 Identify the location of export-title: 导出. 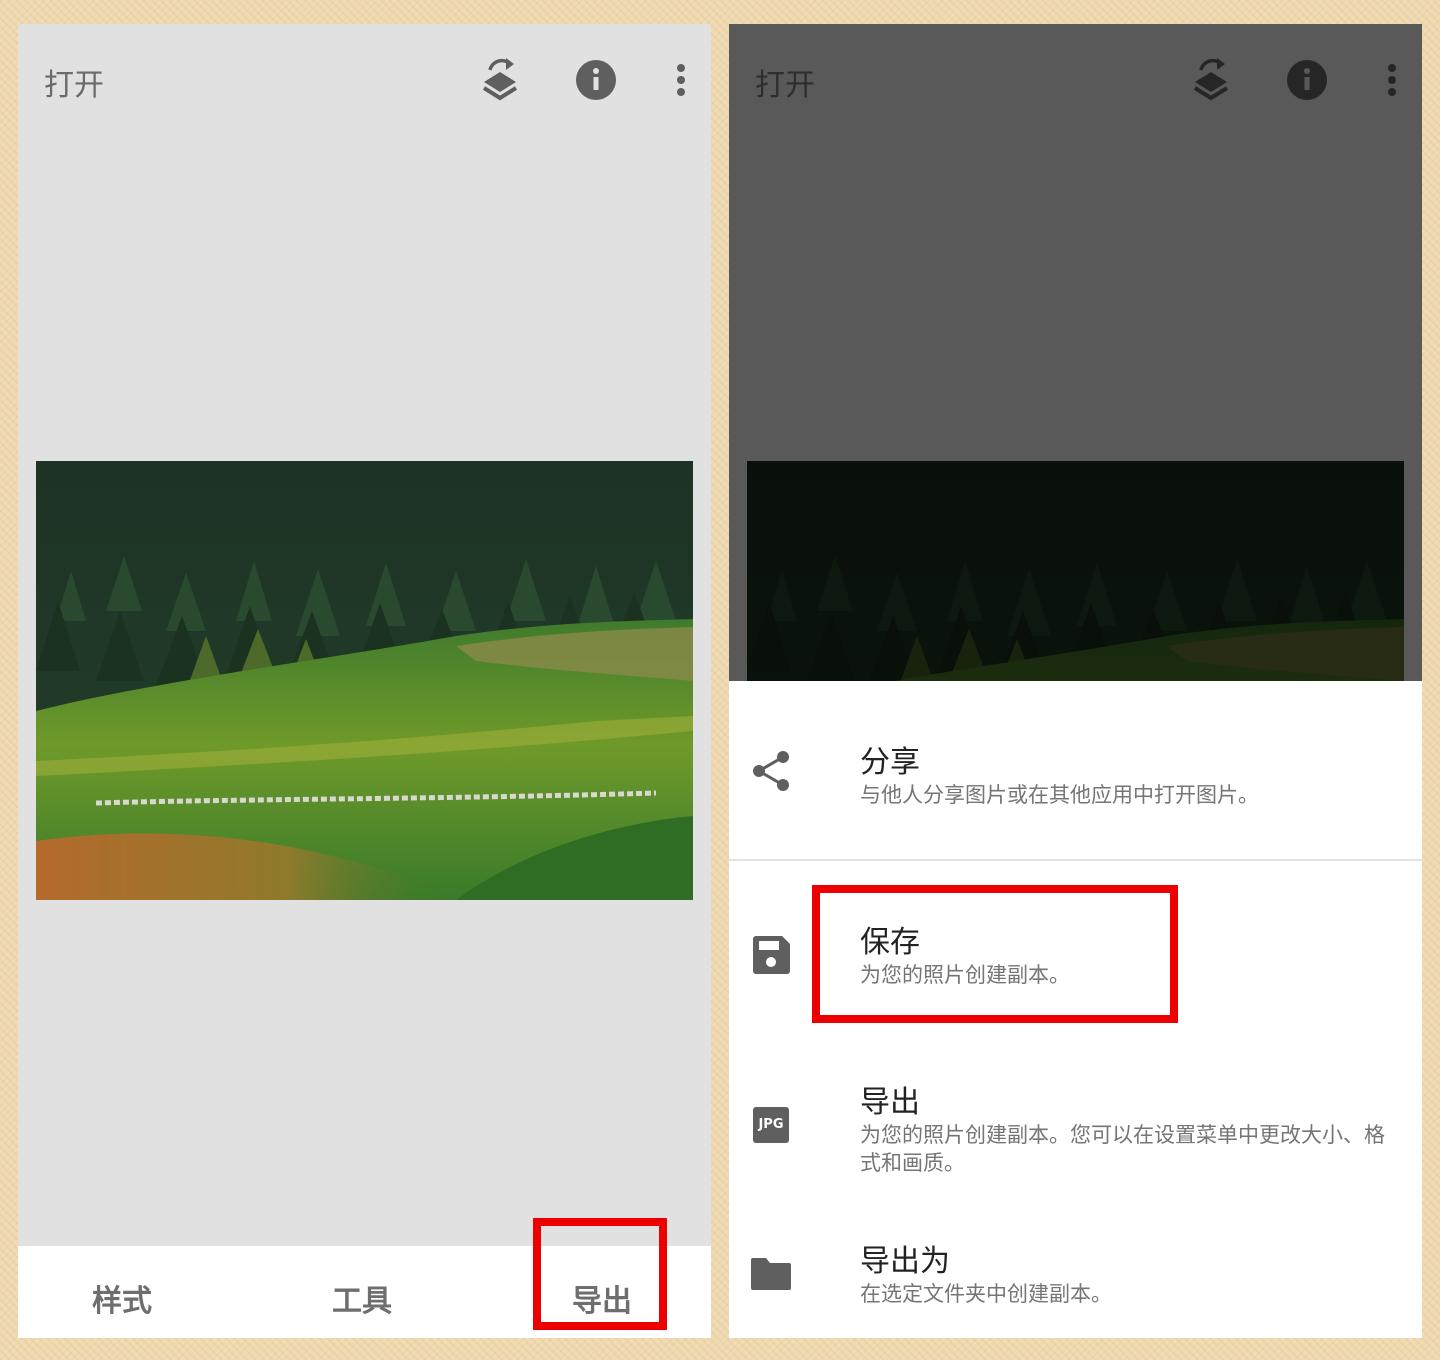
(890, 1102).